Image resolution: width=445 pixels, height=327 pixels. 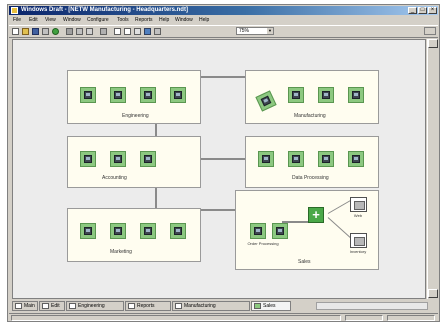 I want to click on pointer-tool-icon, so click(x=430, y=31).